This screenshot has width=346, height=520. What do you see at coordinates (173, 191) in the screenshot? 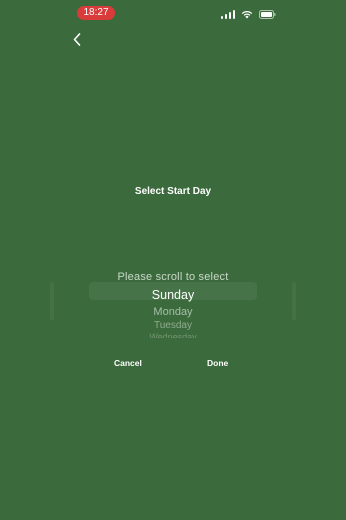
I see `dialog-title: Select Start Day` at bounding box center [173, 191].